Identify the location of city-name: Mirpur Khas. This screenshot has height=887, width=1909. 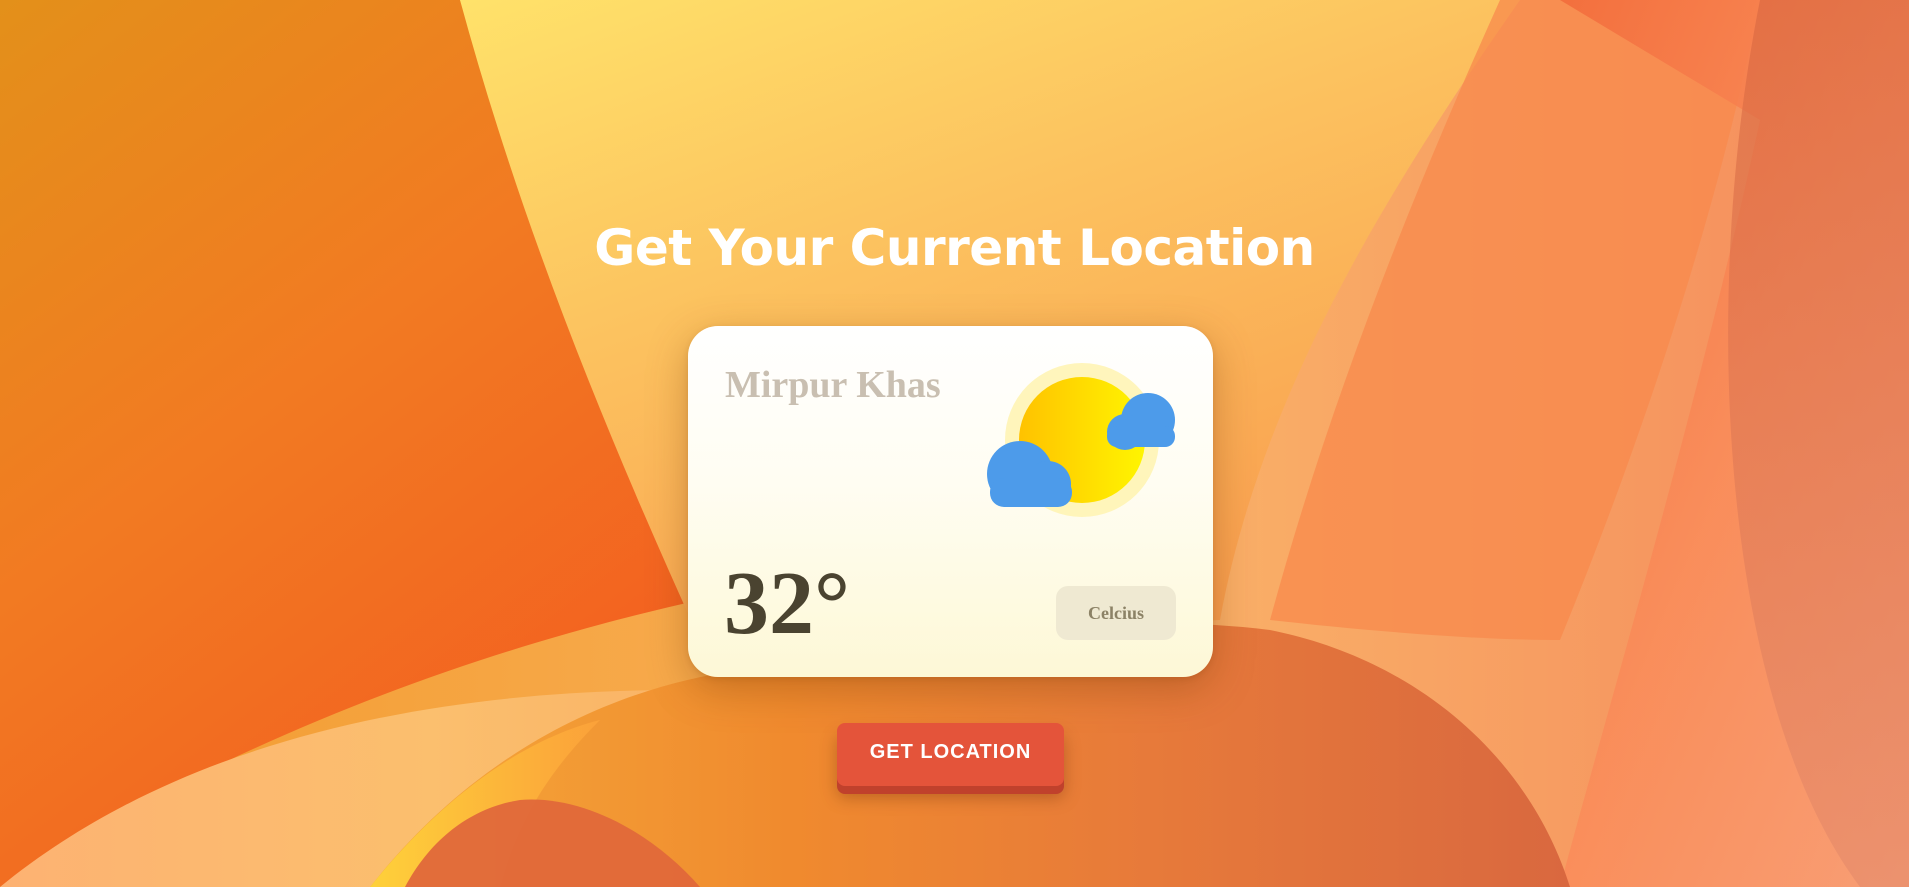
(833, 385).